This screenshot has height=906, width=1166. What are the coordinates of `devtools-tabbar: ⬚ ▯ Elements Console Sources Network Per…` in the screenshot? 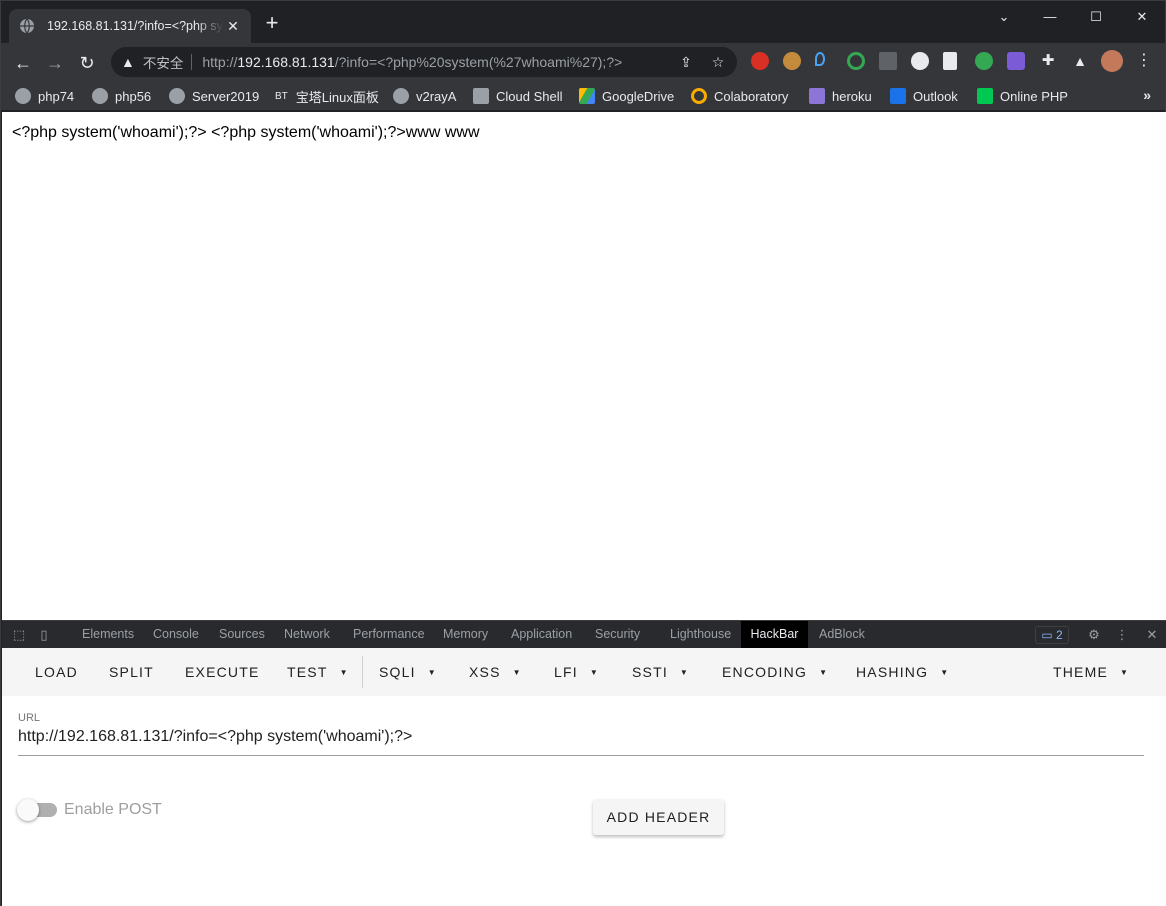 It's located at (584, 634).